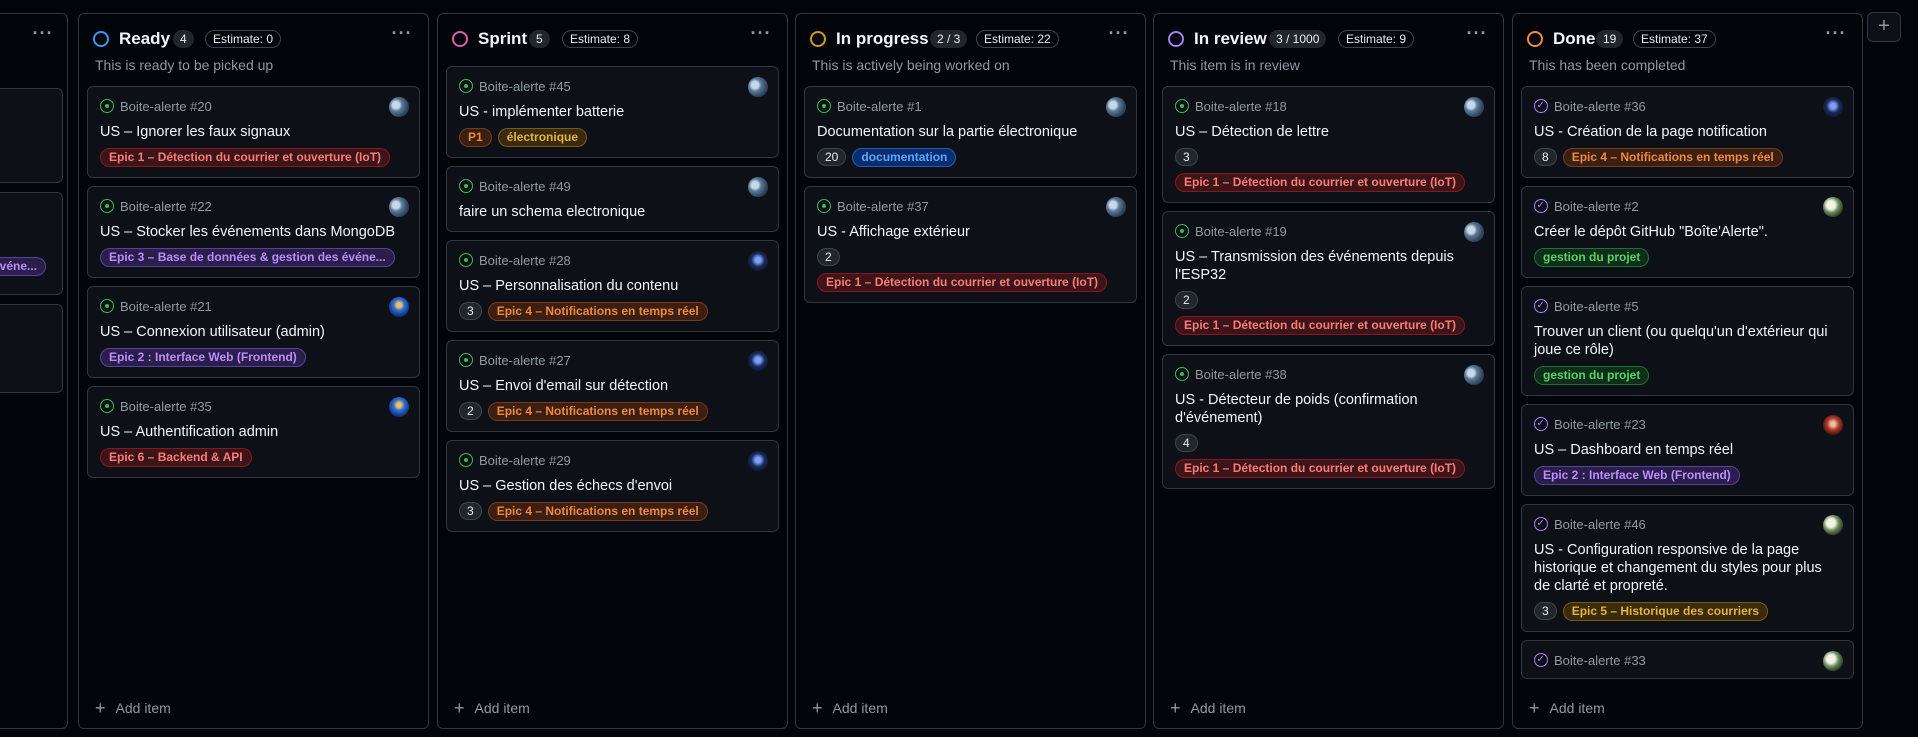 Image resolution: width=1918 pixels, height=737 pixels. I want to click on issue-title: Documentation sur la partie électronique, so click(970, 132).